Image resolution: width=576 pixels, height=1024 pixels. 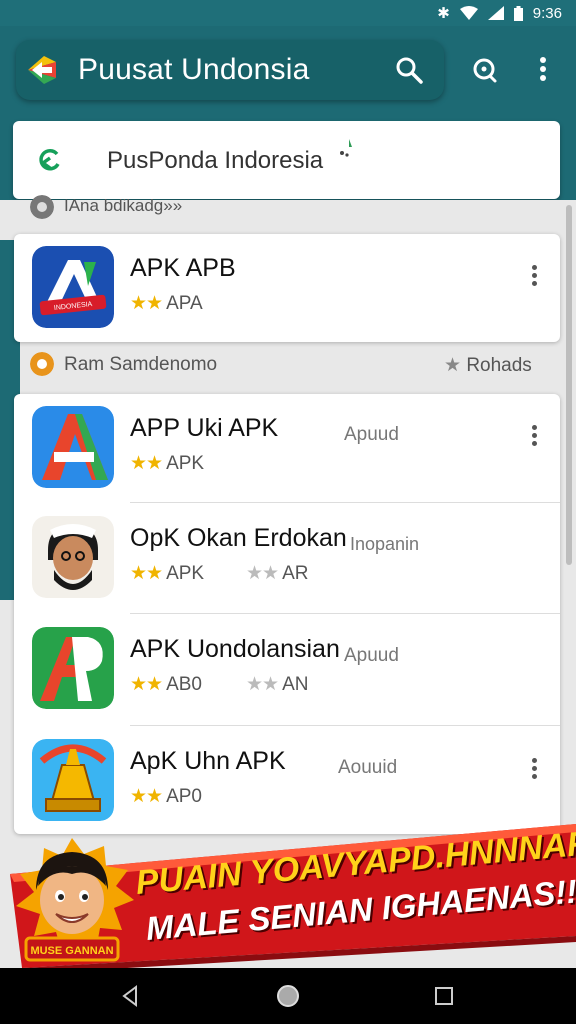 I want to click on section-action: ★ Rohads, so click(x=488, y=365).